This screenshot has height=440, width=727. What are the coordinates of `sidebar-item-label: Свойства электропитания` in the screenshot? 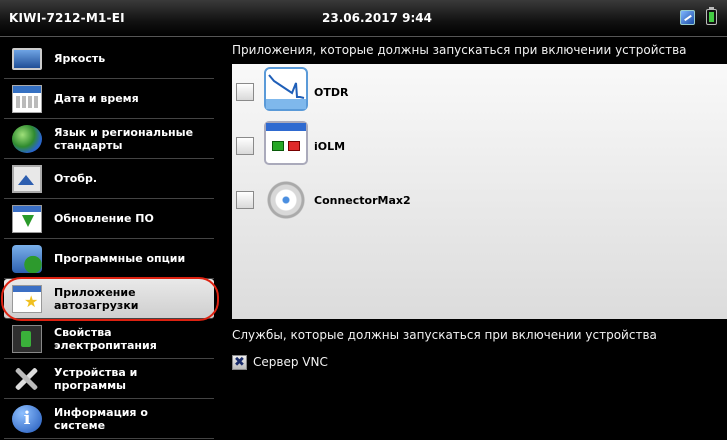 It's located at (105, 338).